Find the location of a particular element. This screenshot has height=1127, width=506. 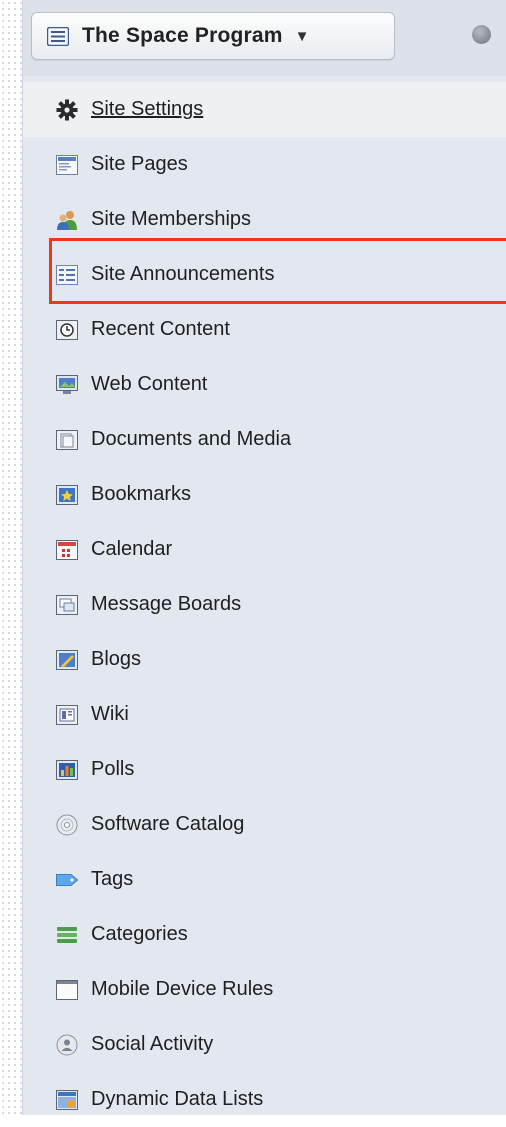

site-icon is located at coordinates (58, 36).